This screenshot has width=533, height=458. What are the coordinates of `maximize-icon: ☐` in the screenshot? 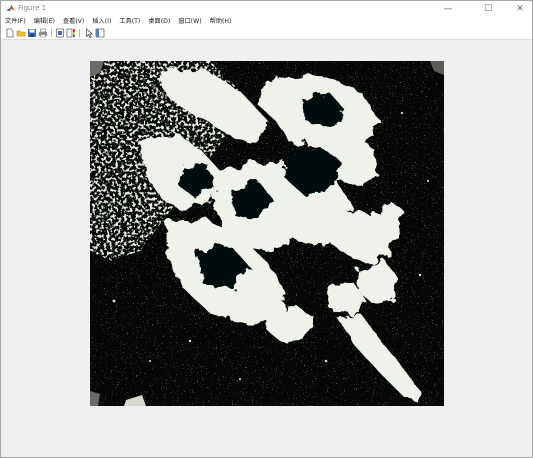 It's located at (488, 8).